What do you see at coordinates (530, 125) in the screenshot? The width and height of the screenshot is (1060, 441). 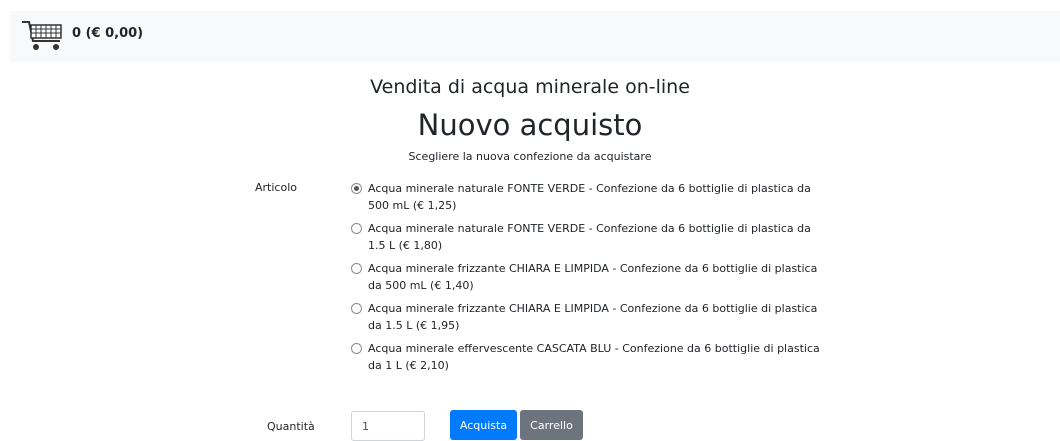 I see `page-title: Nuovo acquisto` at bounding box center [530, 125].